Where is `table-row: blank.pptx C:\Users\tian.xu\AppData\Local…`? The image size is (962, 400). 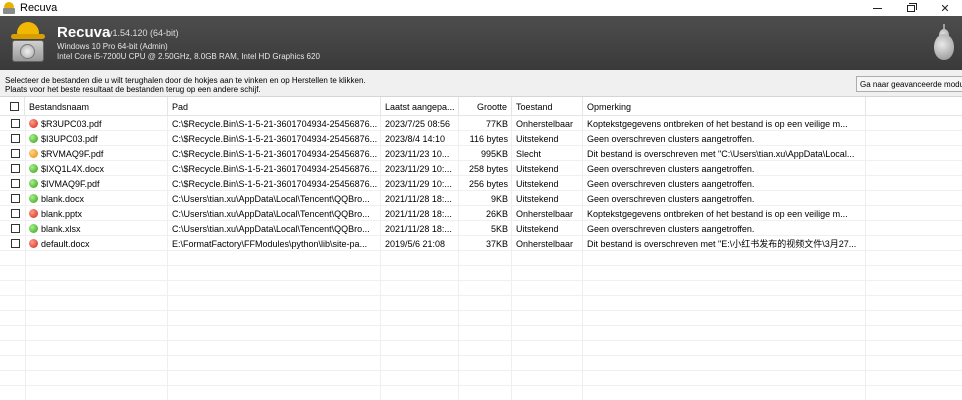
table-row: blank.pptx C:\Users\tian.xu\AppData\Local… is located at coordinates (481, 213).